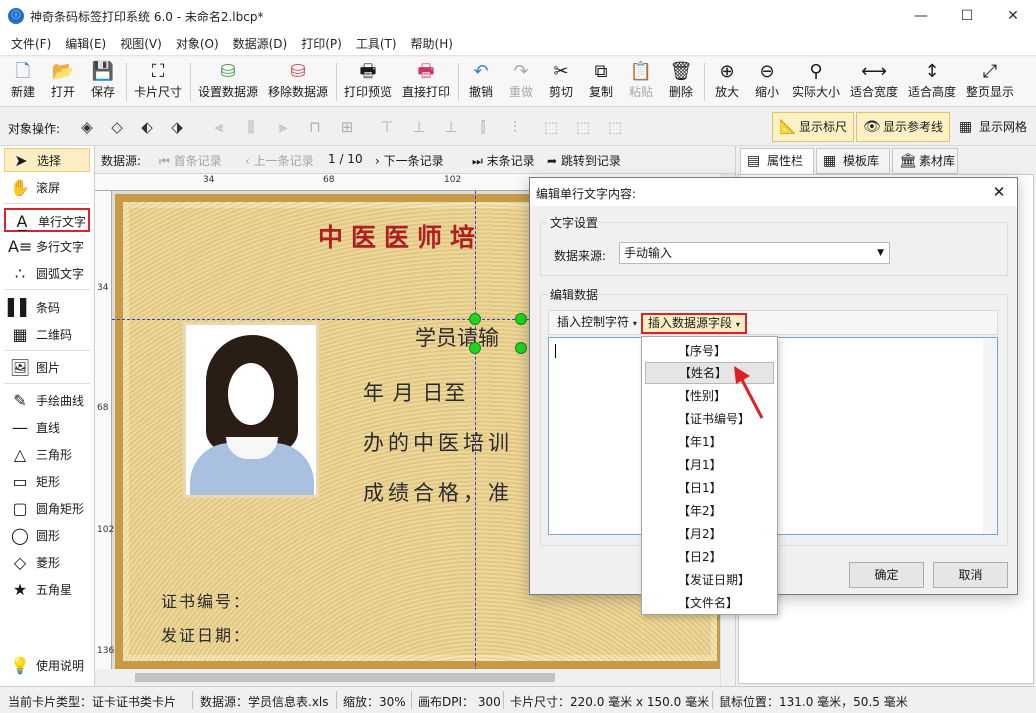  Describe the element at coordinates (583, 127) in the screenshot. I see `ungroup-icon: ⬚` at that location.